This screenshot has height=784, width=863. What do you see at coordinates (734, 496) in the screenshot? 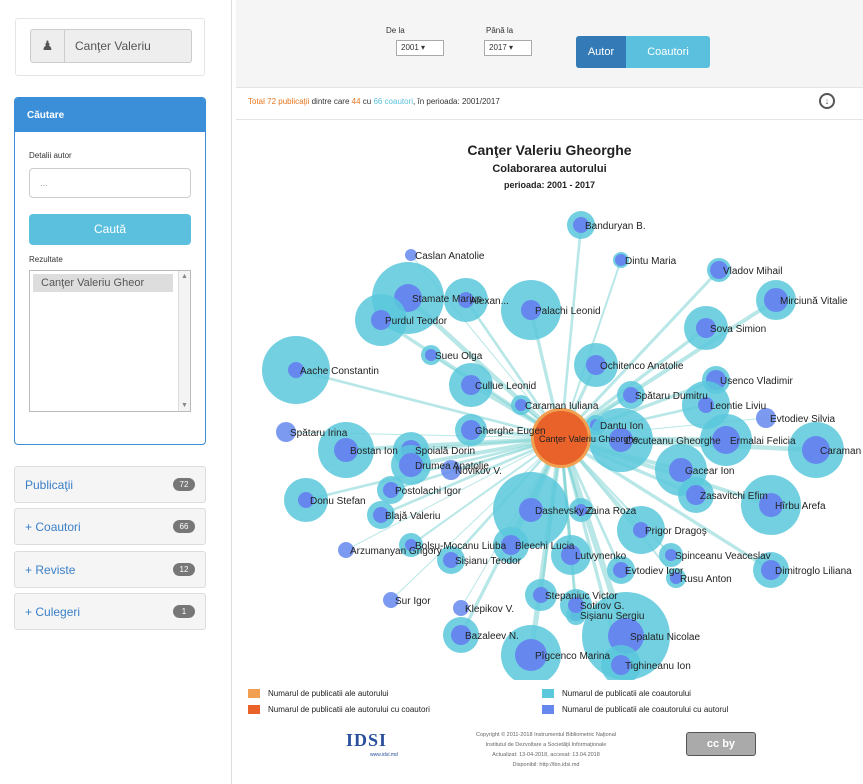
I see `node-label: Zasavitchi Efim` at bounding box center [734, 496].